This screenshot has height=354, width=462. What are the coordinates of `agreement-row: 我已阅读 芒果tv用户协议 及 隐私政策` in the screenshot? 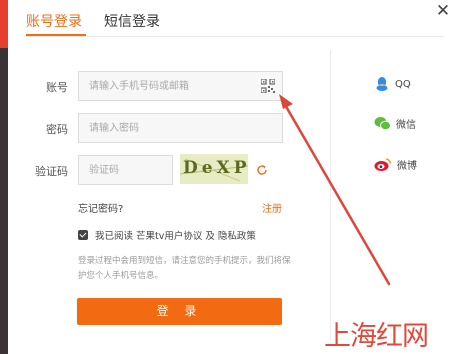 It's located at (168, 235).